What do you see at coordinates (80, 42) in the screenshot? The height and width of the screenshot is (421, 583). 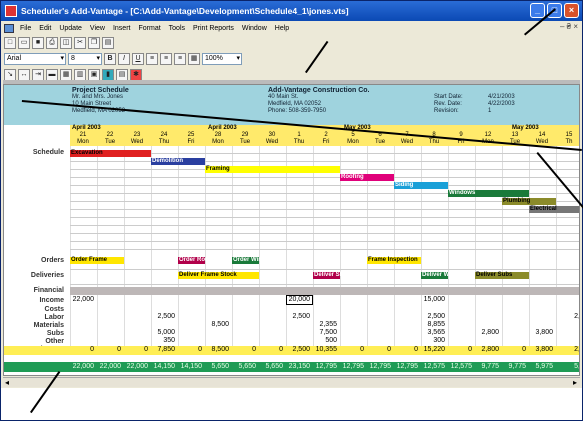 I see `cut-icon: ✂` at bounding box center [80, 42].